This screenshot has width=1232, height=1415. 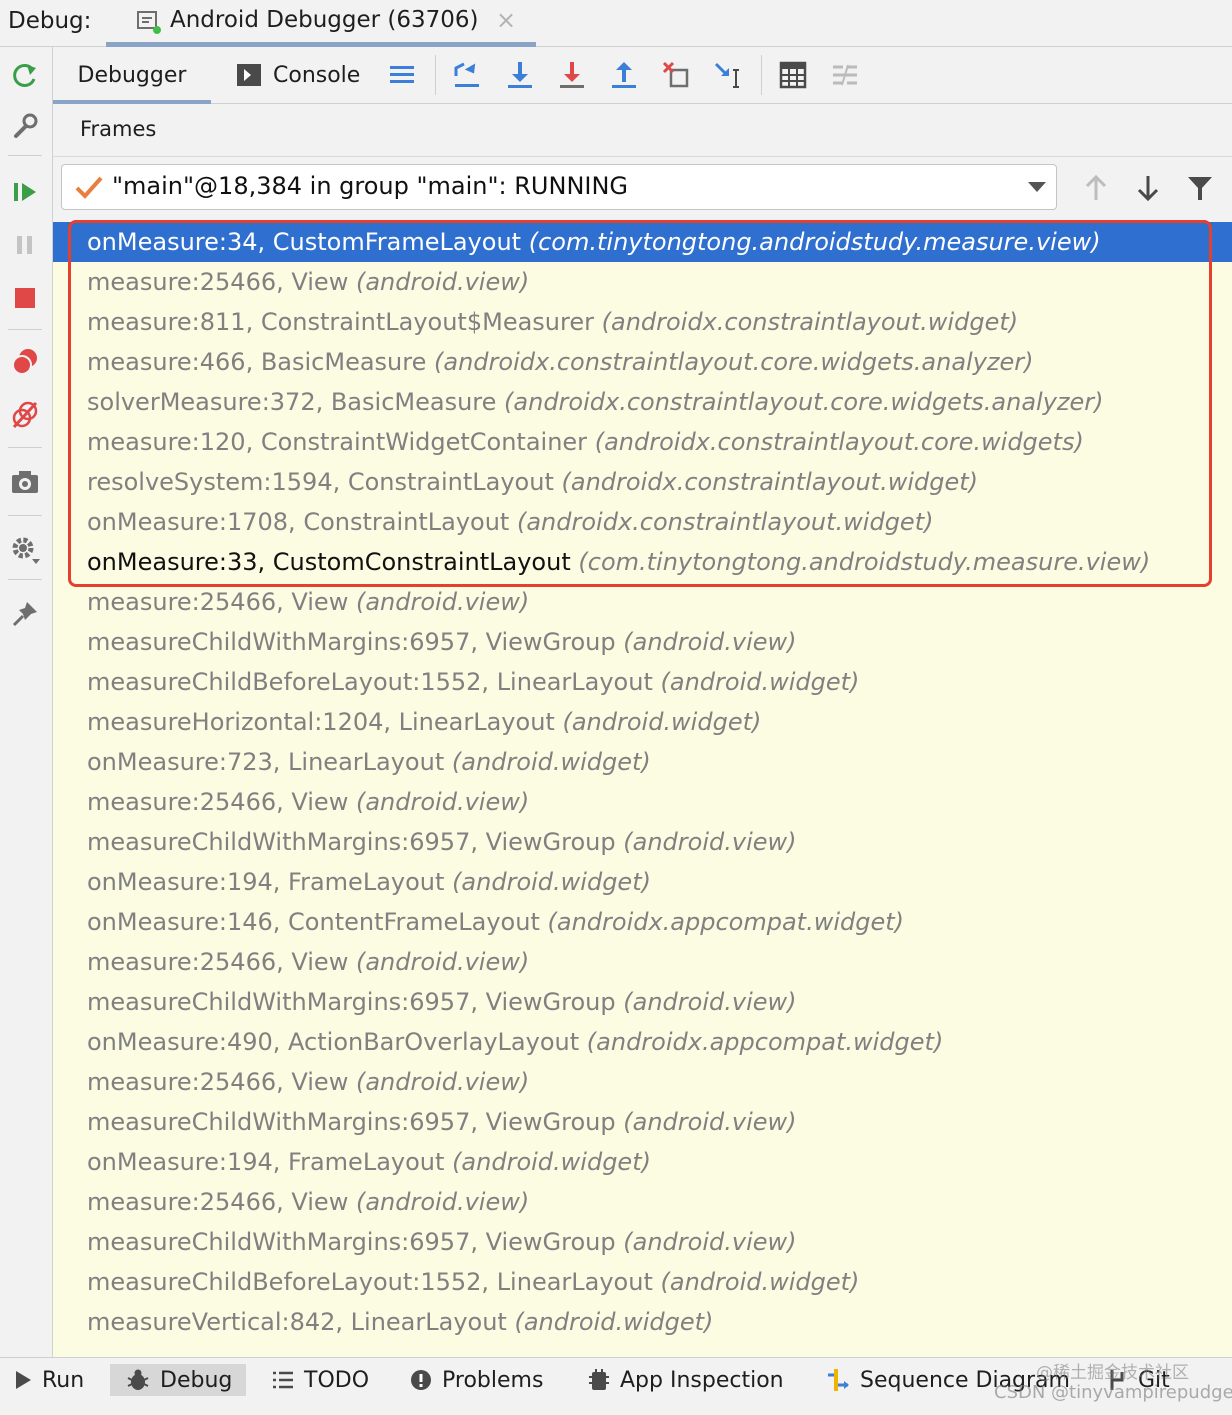 What do you see at coordinates (676, 75) in the screenshot?
I see `drop-frame-icon` at bounding box center [676, 75].